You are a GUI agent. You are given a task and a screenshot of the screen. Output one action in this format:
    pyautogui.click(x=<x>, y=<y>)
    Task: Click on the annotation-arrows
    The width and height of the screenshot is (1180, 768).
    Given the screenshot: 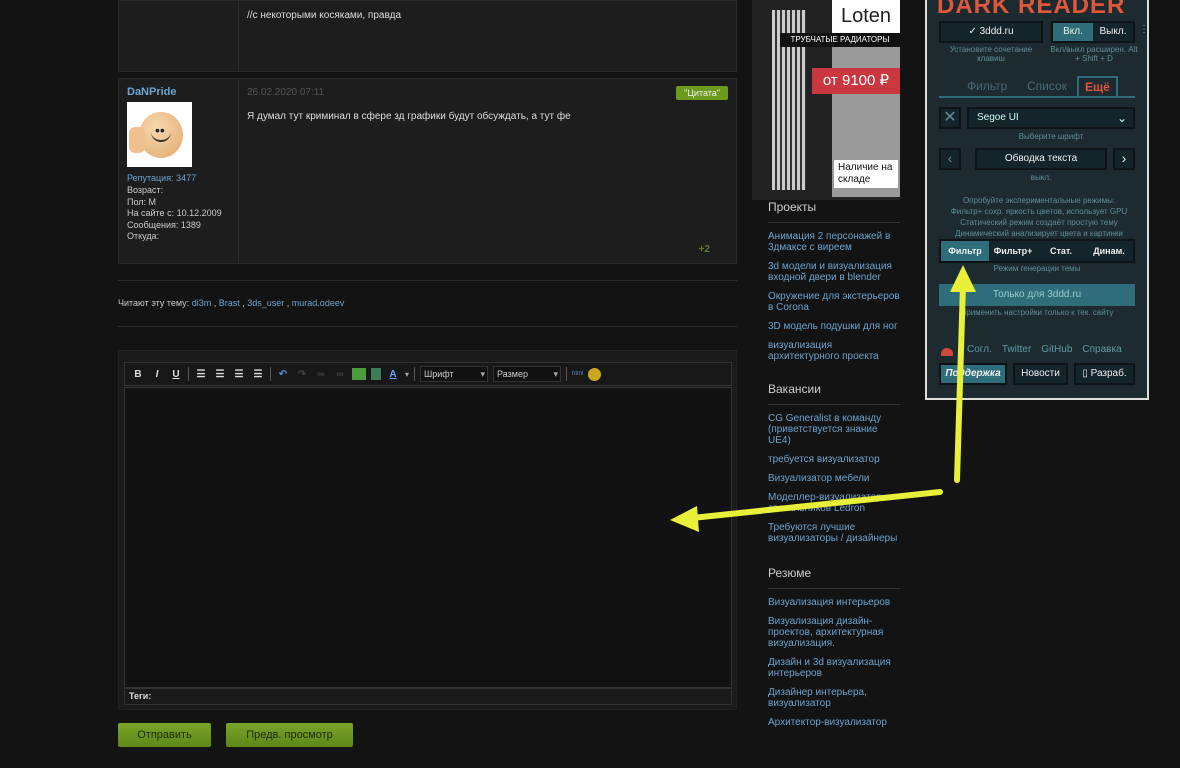 What is the action you would take?
    pyautogui.click(x=823, y=398)
    